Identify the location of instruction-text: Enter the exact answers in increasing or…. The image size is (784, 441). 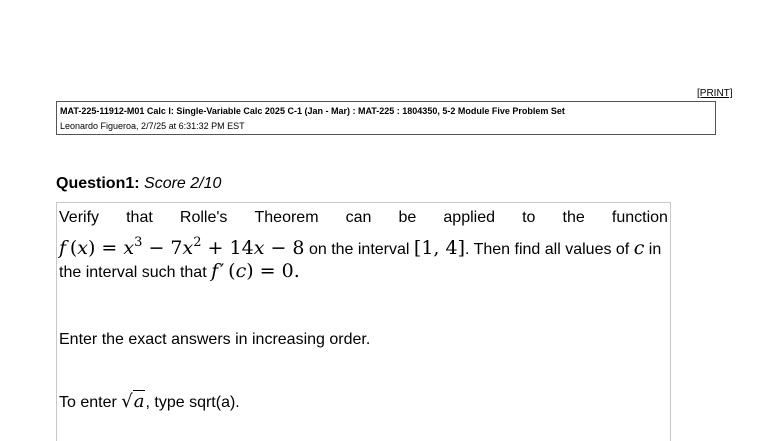
(215, 339).